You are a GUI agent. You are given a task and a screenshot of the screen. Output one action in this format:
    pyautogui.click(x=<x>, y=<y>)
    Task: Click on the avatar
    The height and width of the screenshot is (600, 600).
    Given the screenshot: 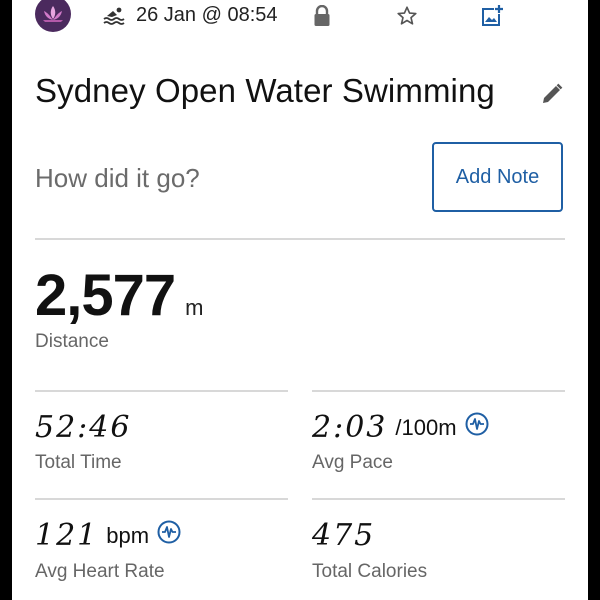 What is the action you would take?
    pyautogui.click(x=53, y=16)
    